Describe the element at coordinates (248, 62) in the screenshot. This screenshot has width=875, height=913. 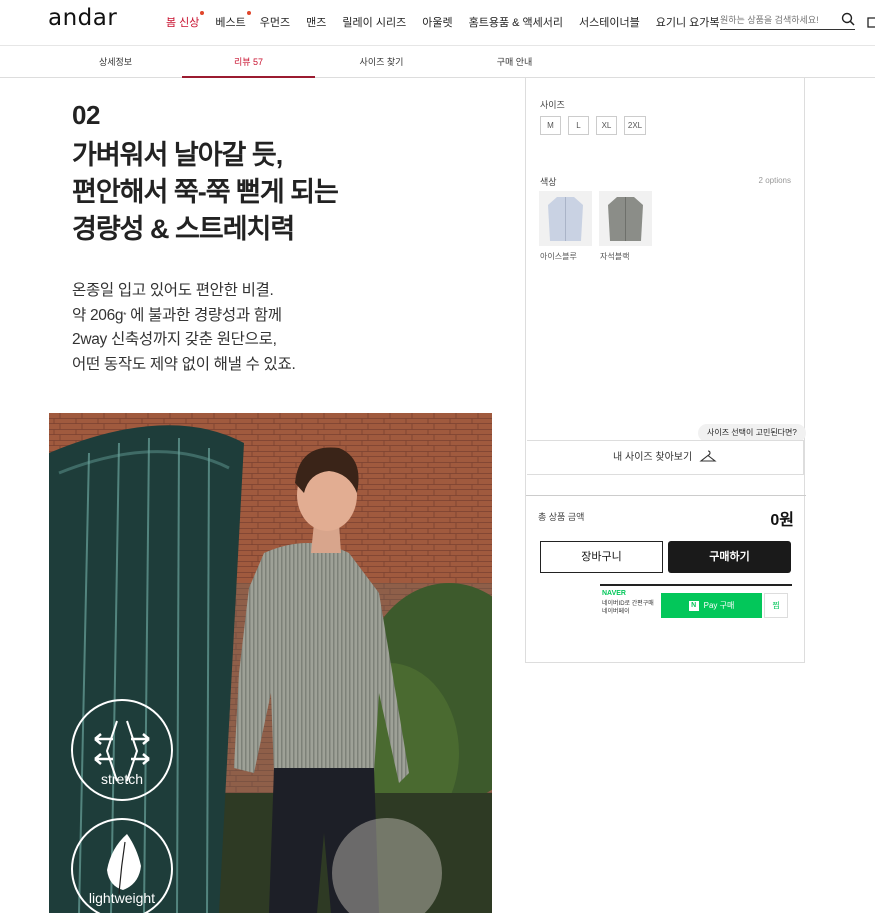
I see `tab-reviews: 리뷰 57` at that location.